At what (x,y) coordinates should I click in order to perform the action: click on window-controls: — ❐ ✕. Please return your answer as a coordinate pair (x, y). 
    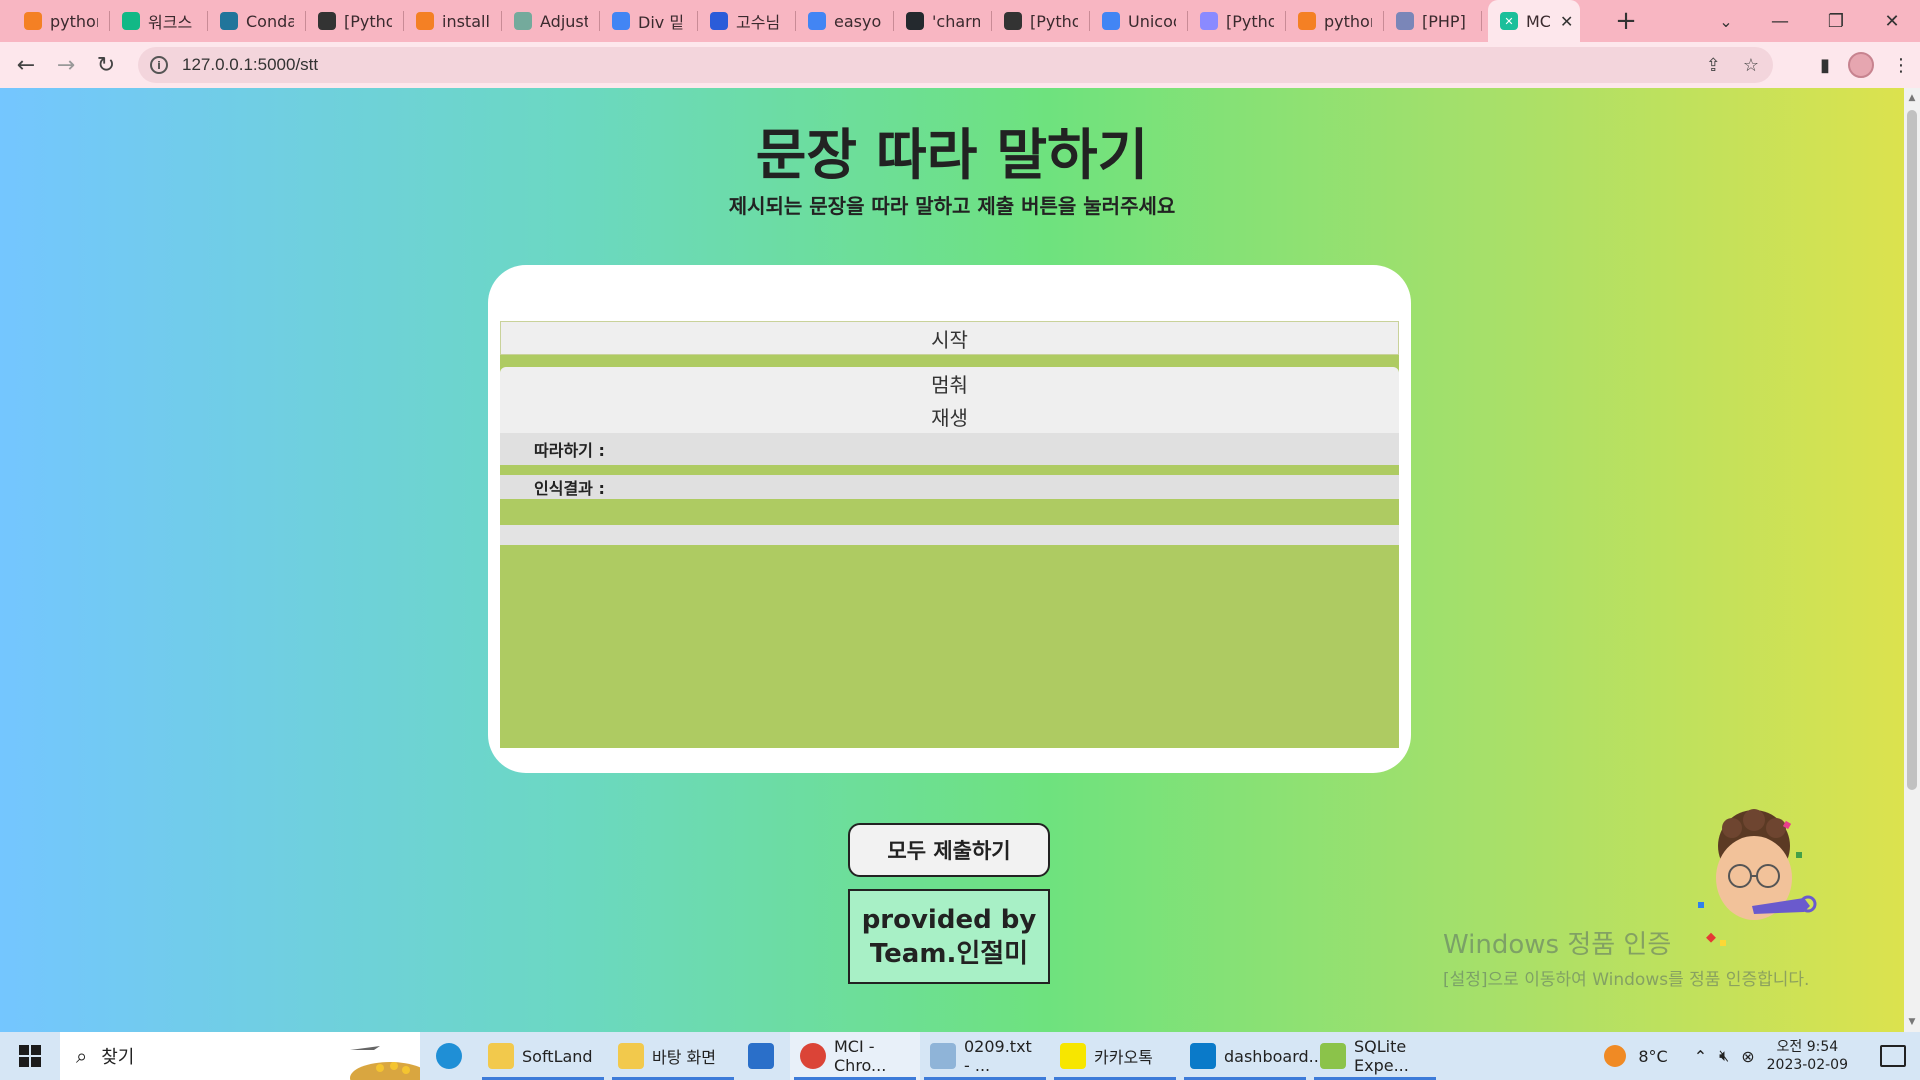
    Looking at the image, I should click on (1836, 21).